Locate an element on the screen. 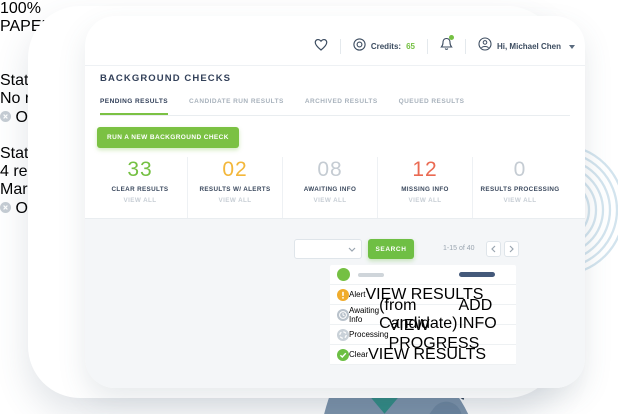 The width and height of the screenshot is (618, 414). run-background-check-button: RUN A NEW BACKGROUND CHECK is located at coordinates (168, 137).